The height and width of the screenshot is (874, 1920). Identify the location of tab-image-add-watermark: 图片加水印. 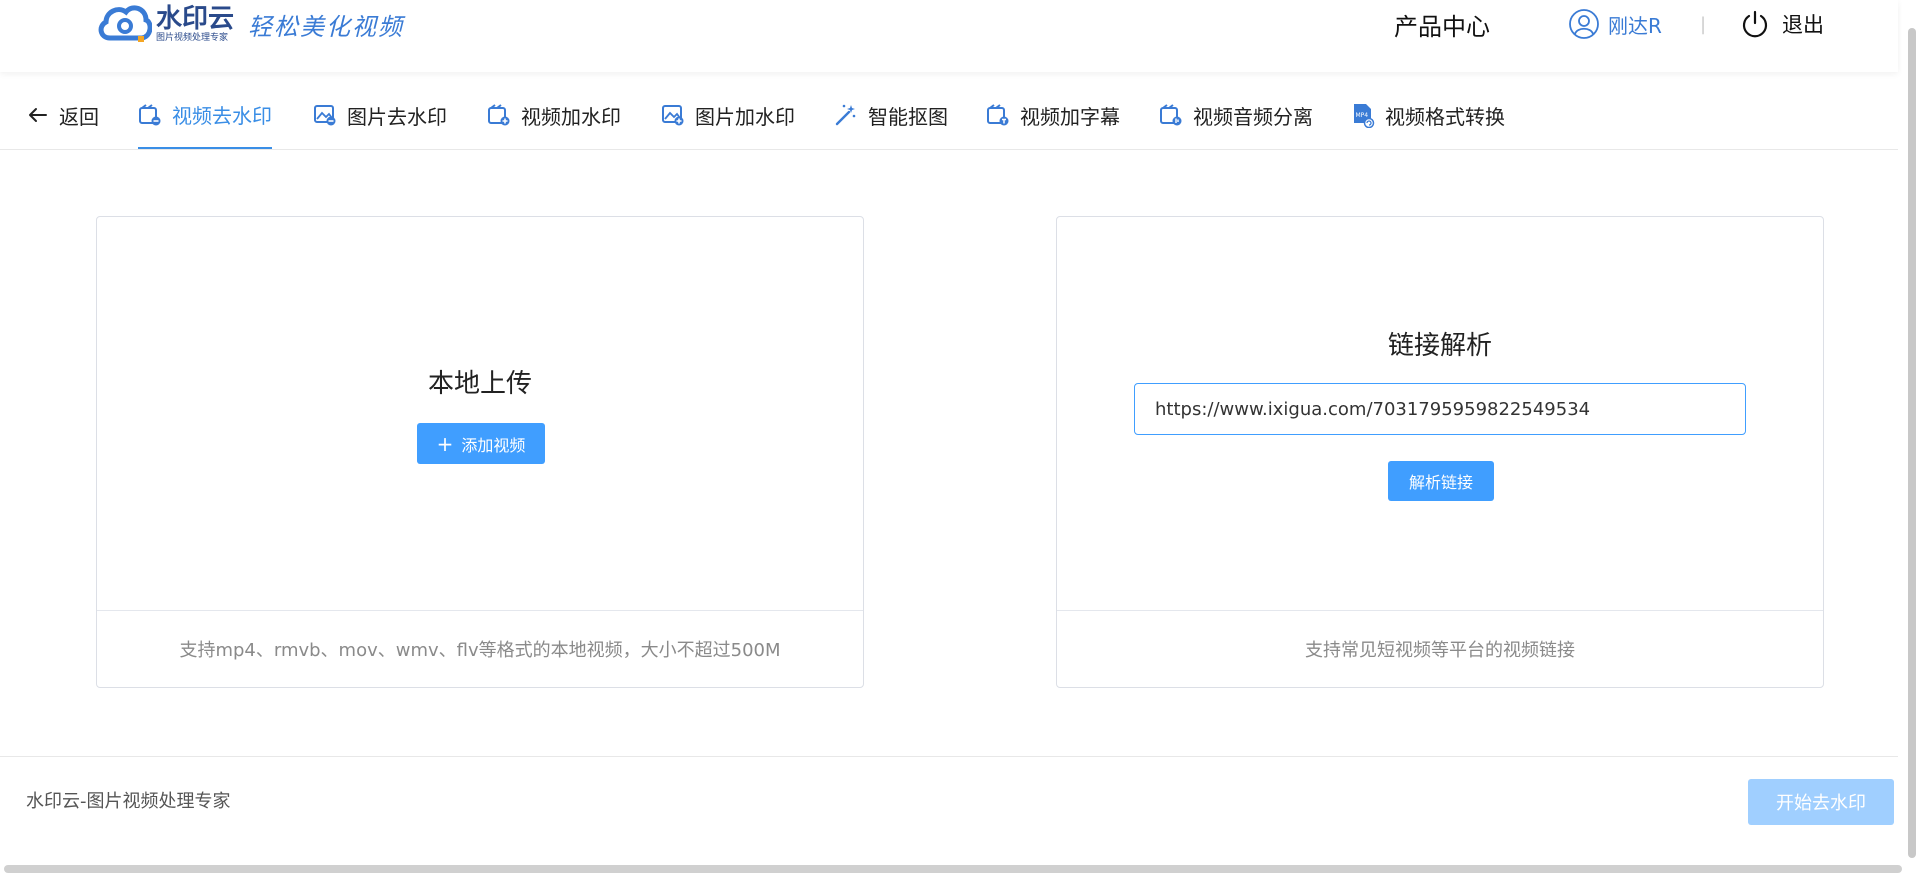
(728, 115).